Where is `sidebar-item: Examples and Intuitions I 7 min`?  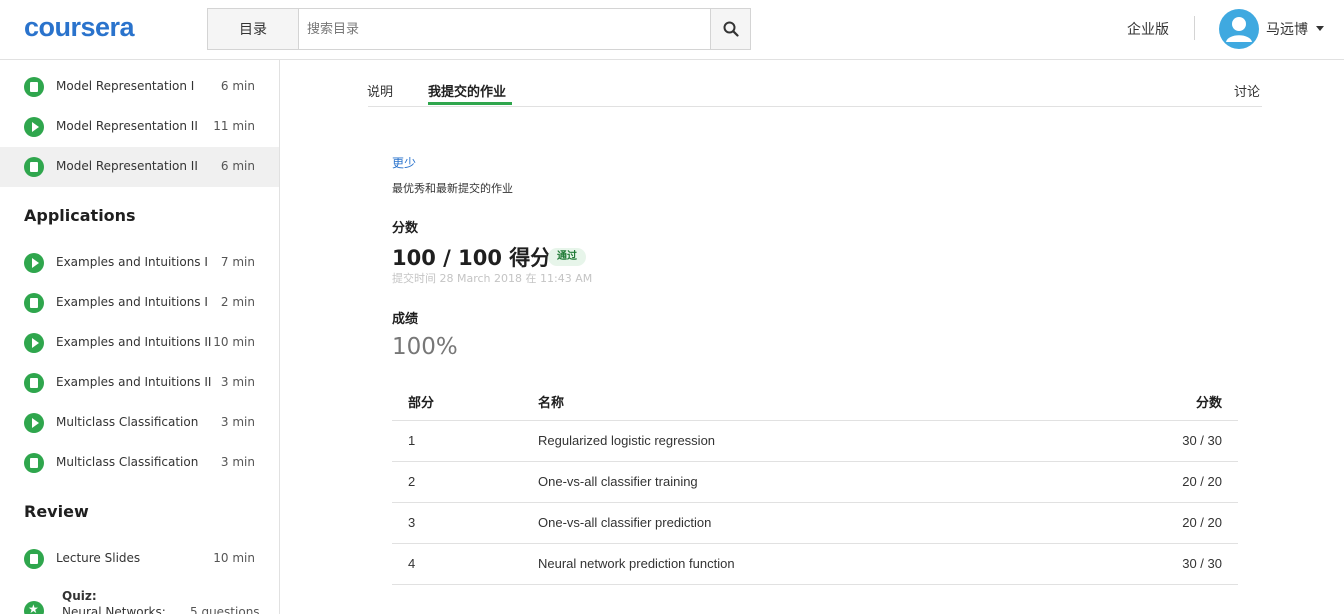
sidebar-item: Examples and Intuitions I 7 min is located at coordinates (139, 263).